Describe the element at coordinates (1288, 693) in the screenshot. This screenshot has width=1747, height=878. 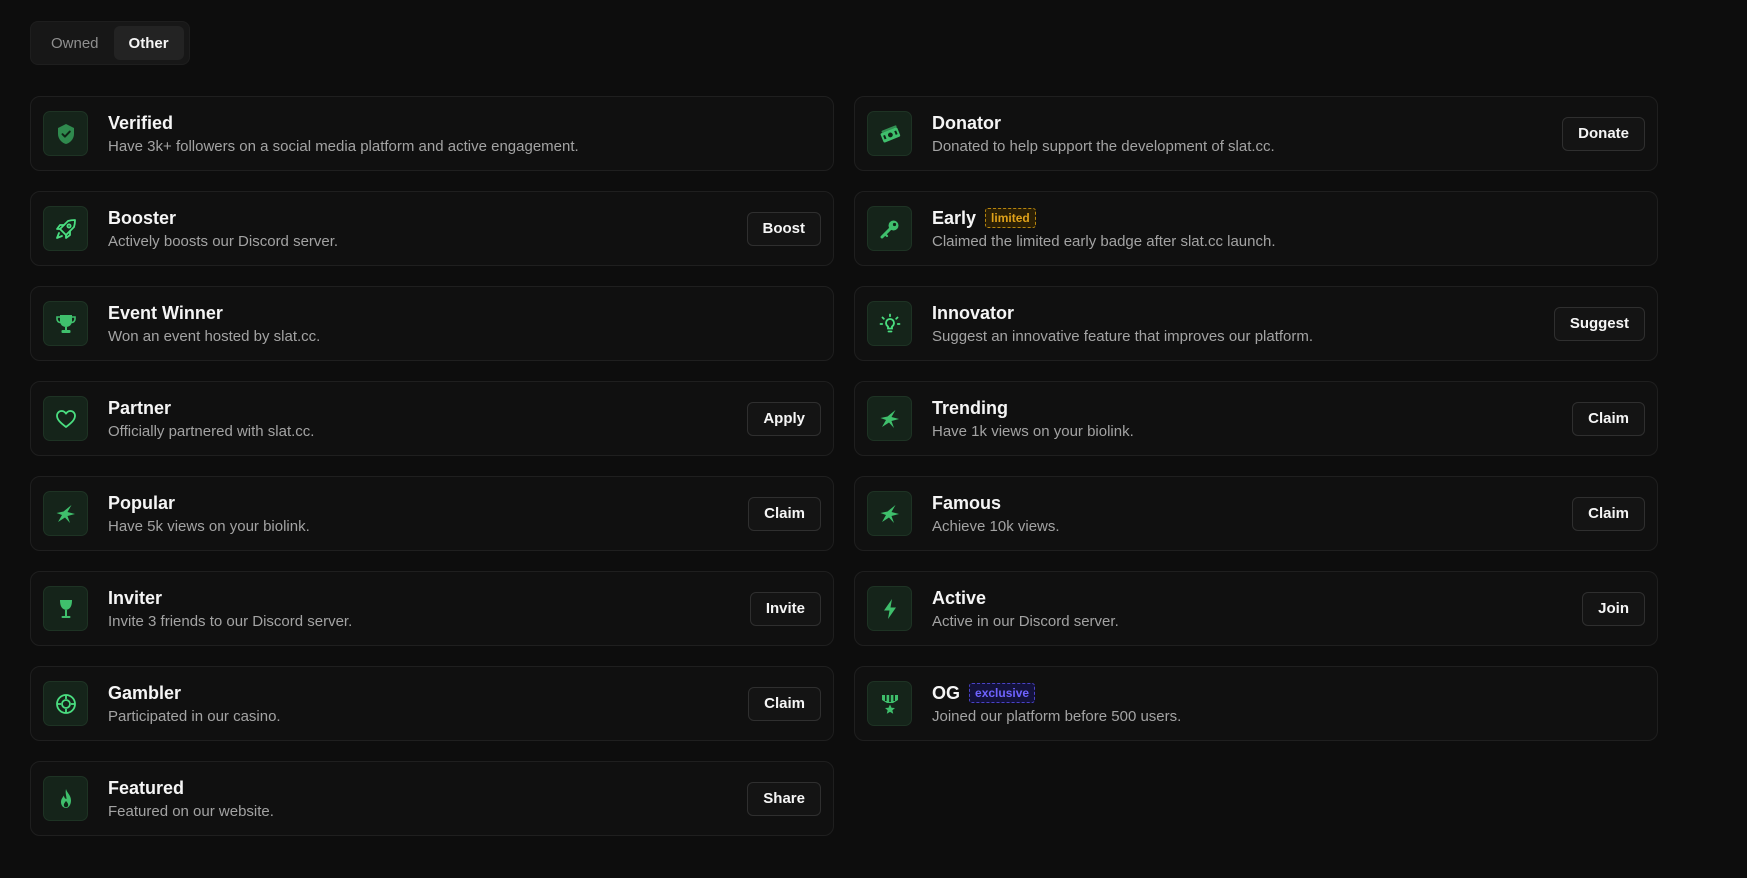
I see `badge-title-row: OG exclusive` at that location.